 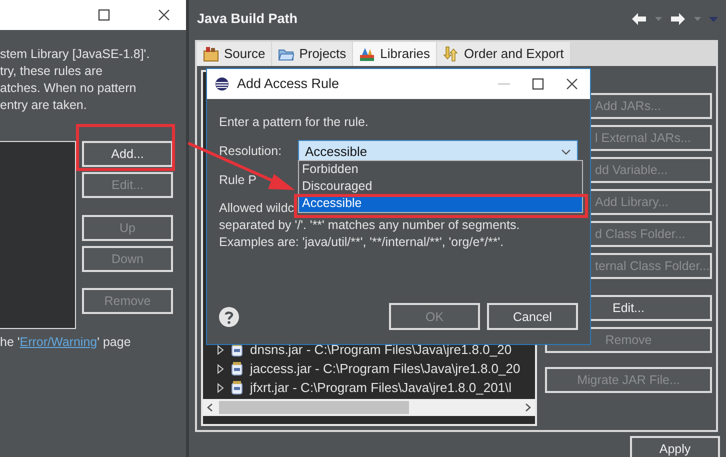 I want to click on scrollbar-thumb, so click(x=314, y=407).